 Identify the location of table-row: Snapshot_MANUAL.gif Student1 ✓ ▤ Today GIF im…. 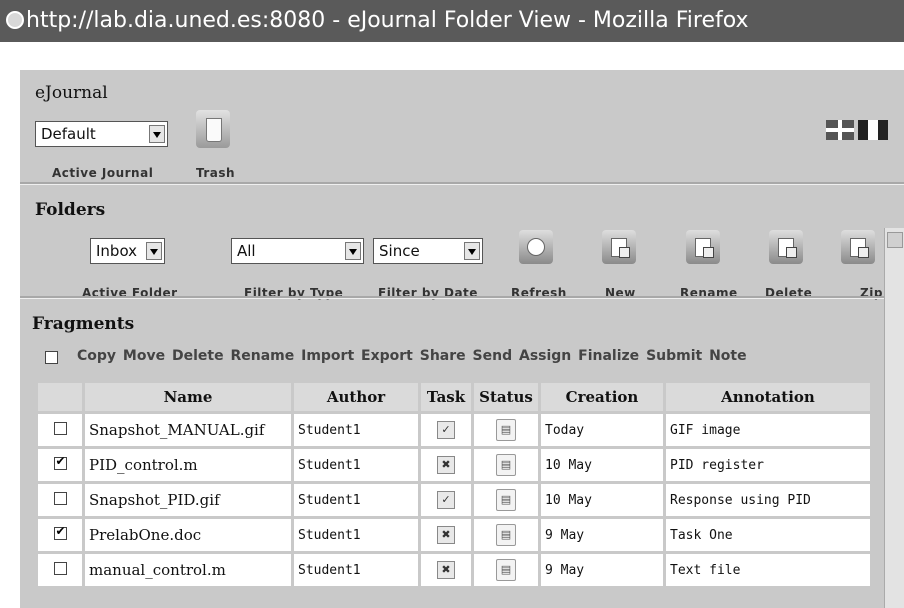
(454, 430).